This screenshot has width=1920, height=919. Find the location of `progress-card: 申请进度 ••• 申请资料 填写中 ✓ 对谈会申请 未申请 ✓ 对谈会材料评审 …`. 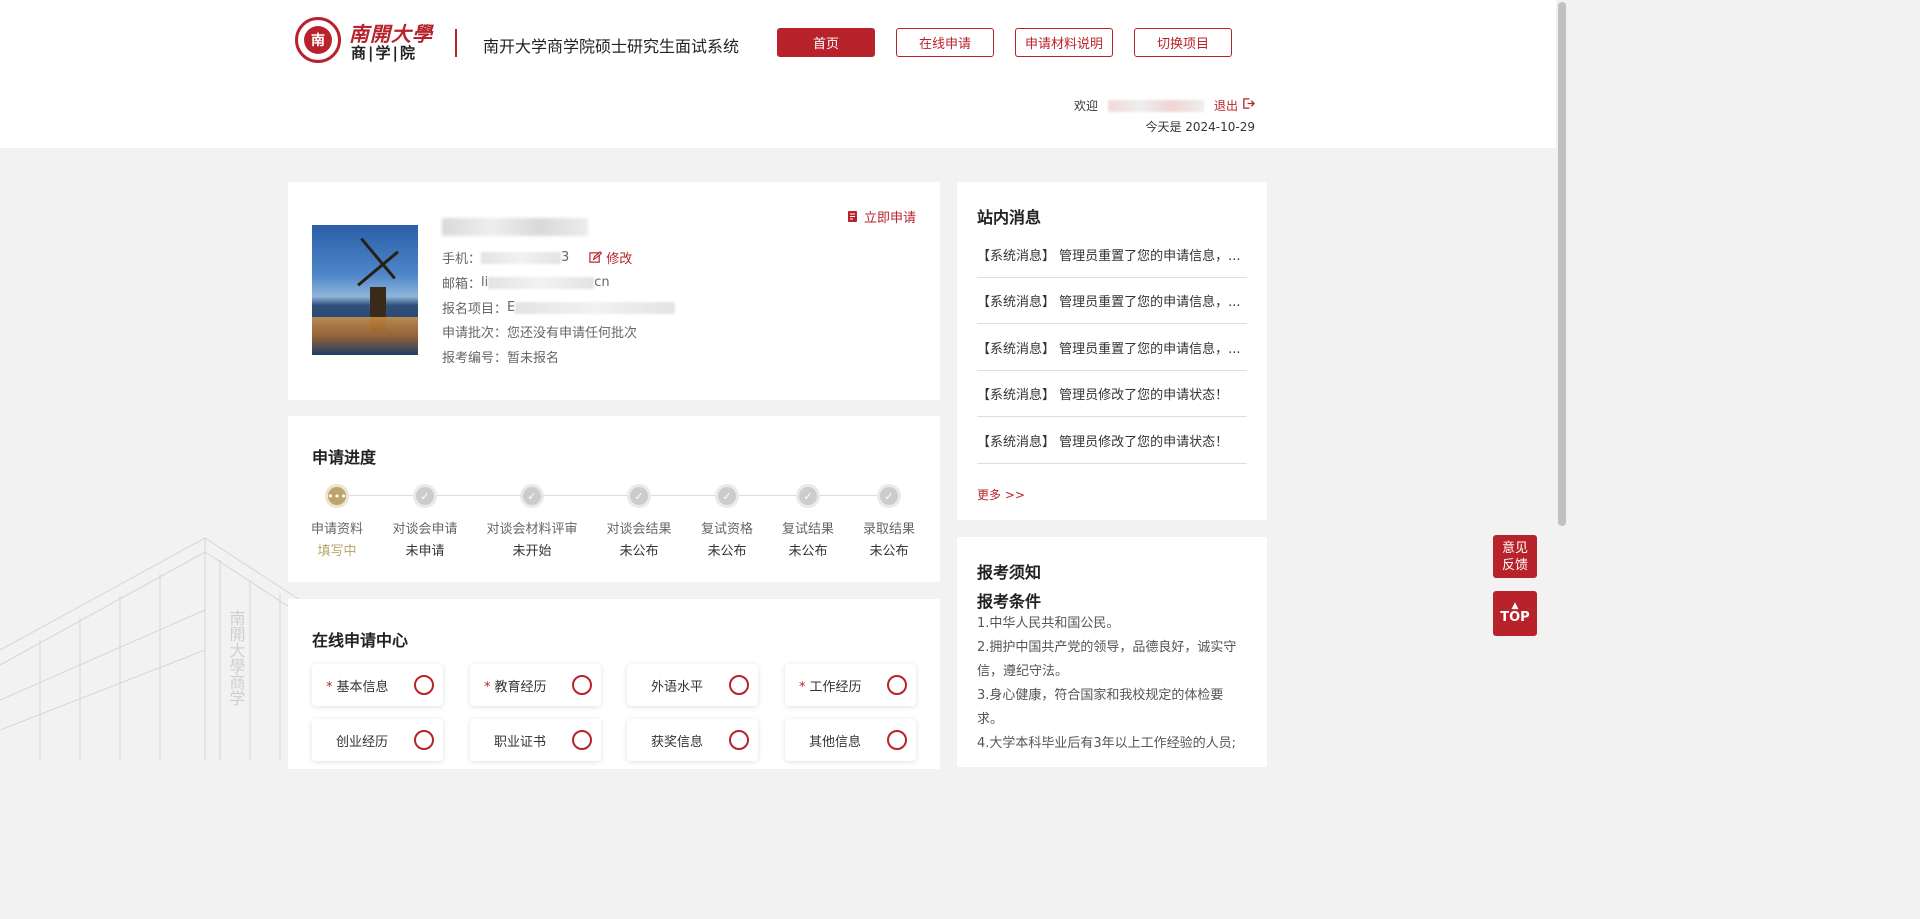

progress-card: 申请进度 ••• 申请资料 填写中 ✓ 对谈会申请 未申请 ✓ 对谈会材料评审 … is located at coordinates (614, 499).